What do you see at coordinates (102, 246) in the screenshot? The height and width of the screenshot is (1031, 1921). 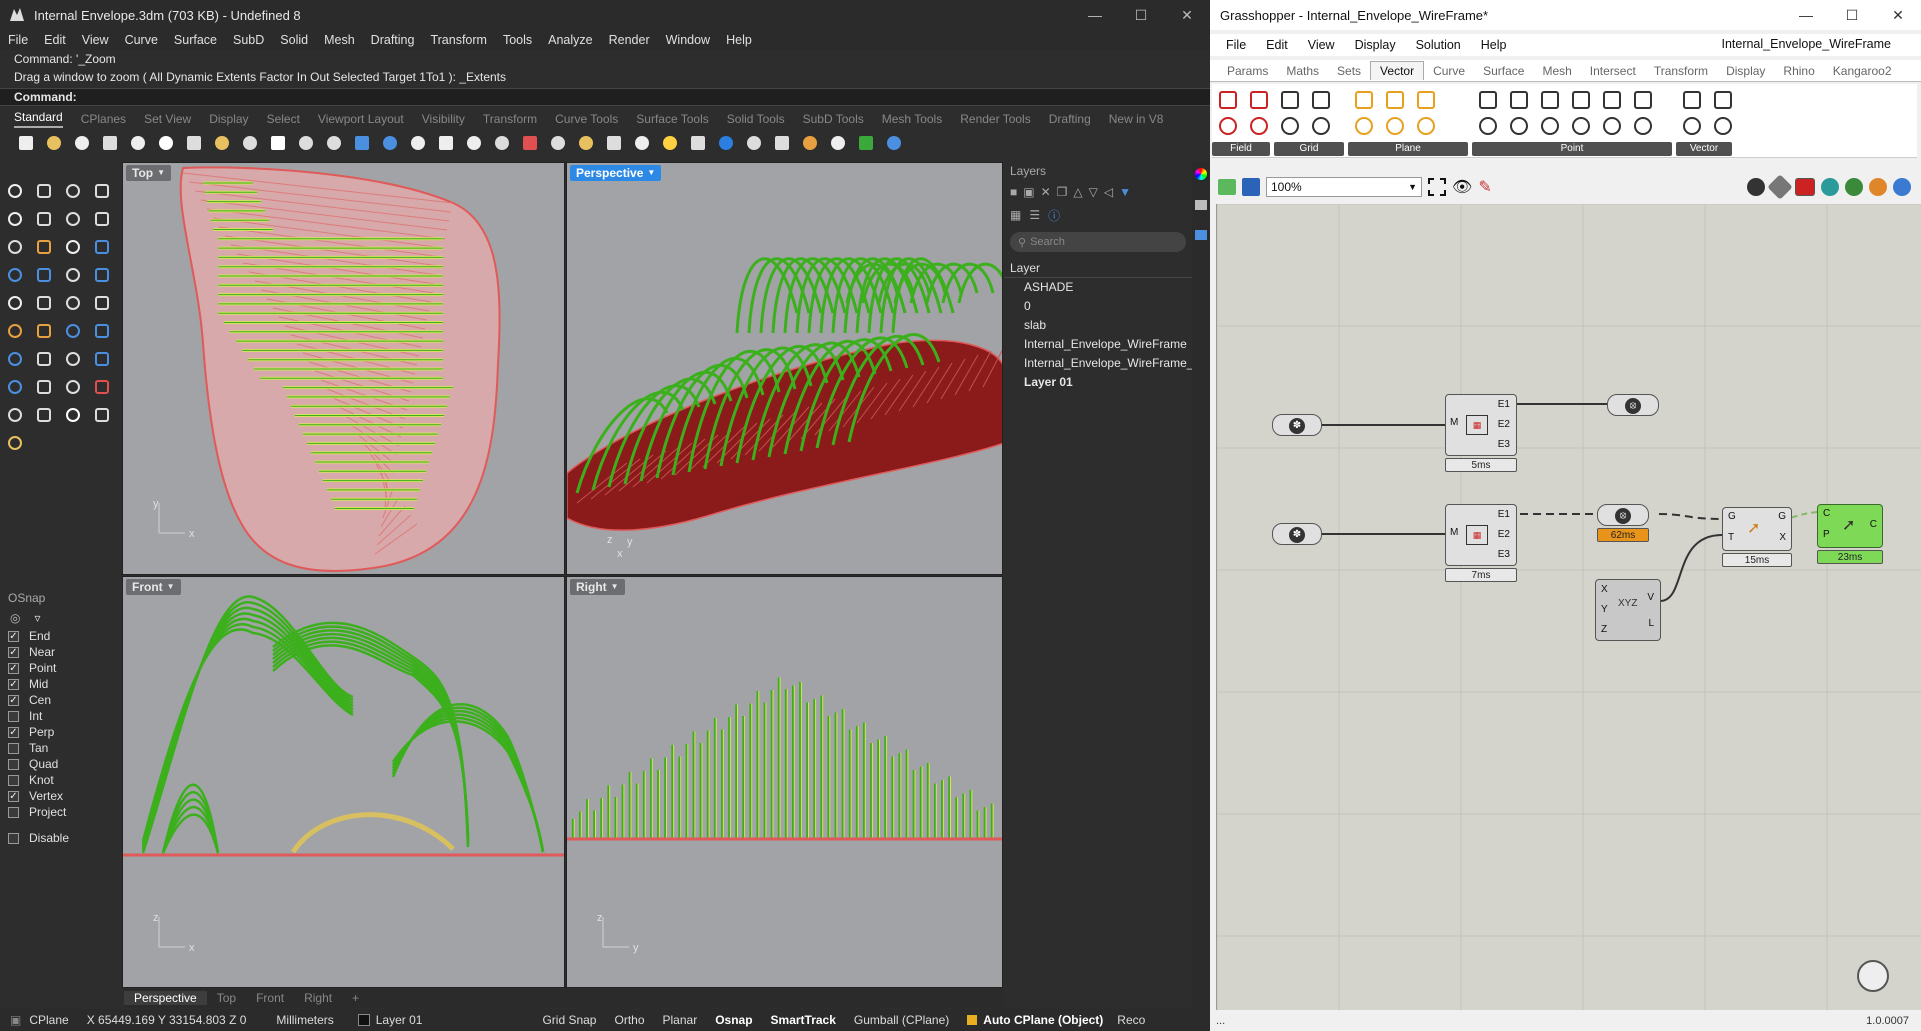 I see `extend-icon` at bounding box center [102, 246].